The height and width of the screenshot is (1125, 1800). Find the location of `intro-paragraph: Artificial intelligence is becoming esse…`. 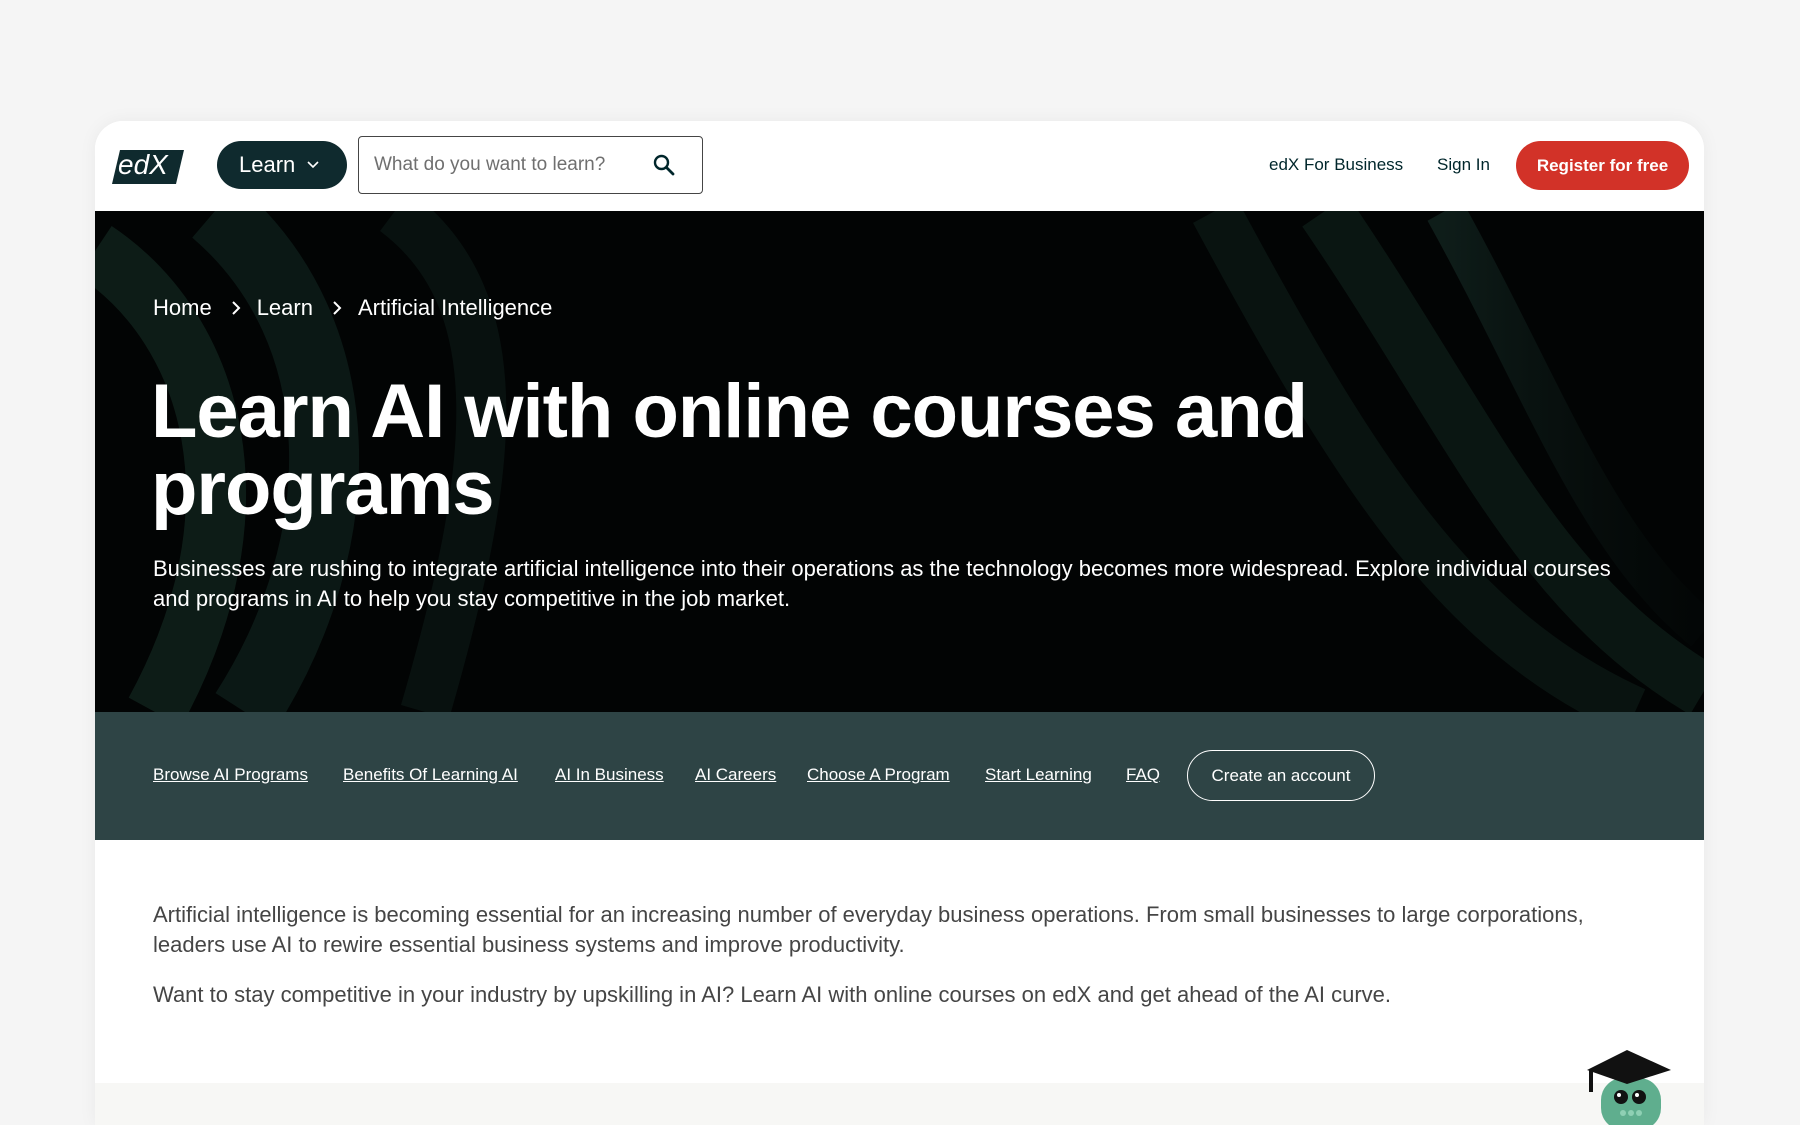

intro-paragraph: Artificial intelligence is becoming esse… is located at coordinates (868, 929).